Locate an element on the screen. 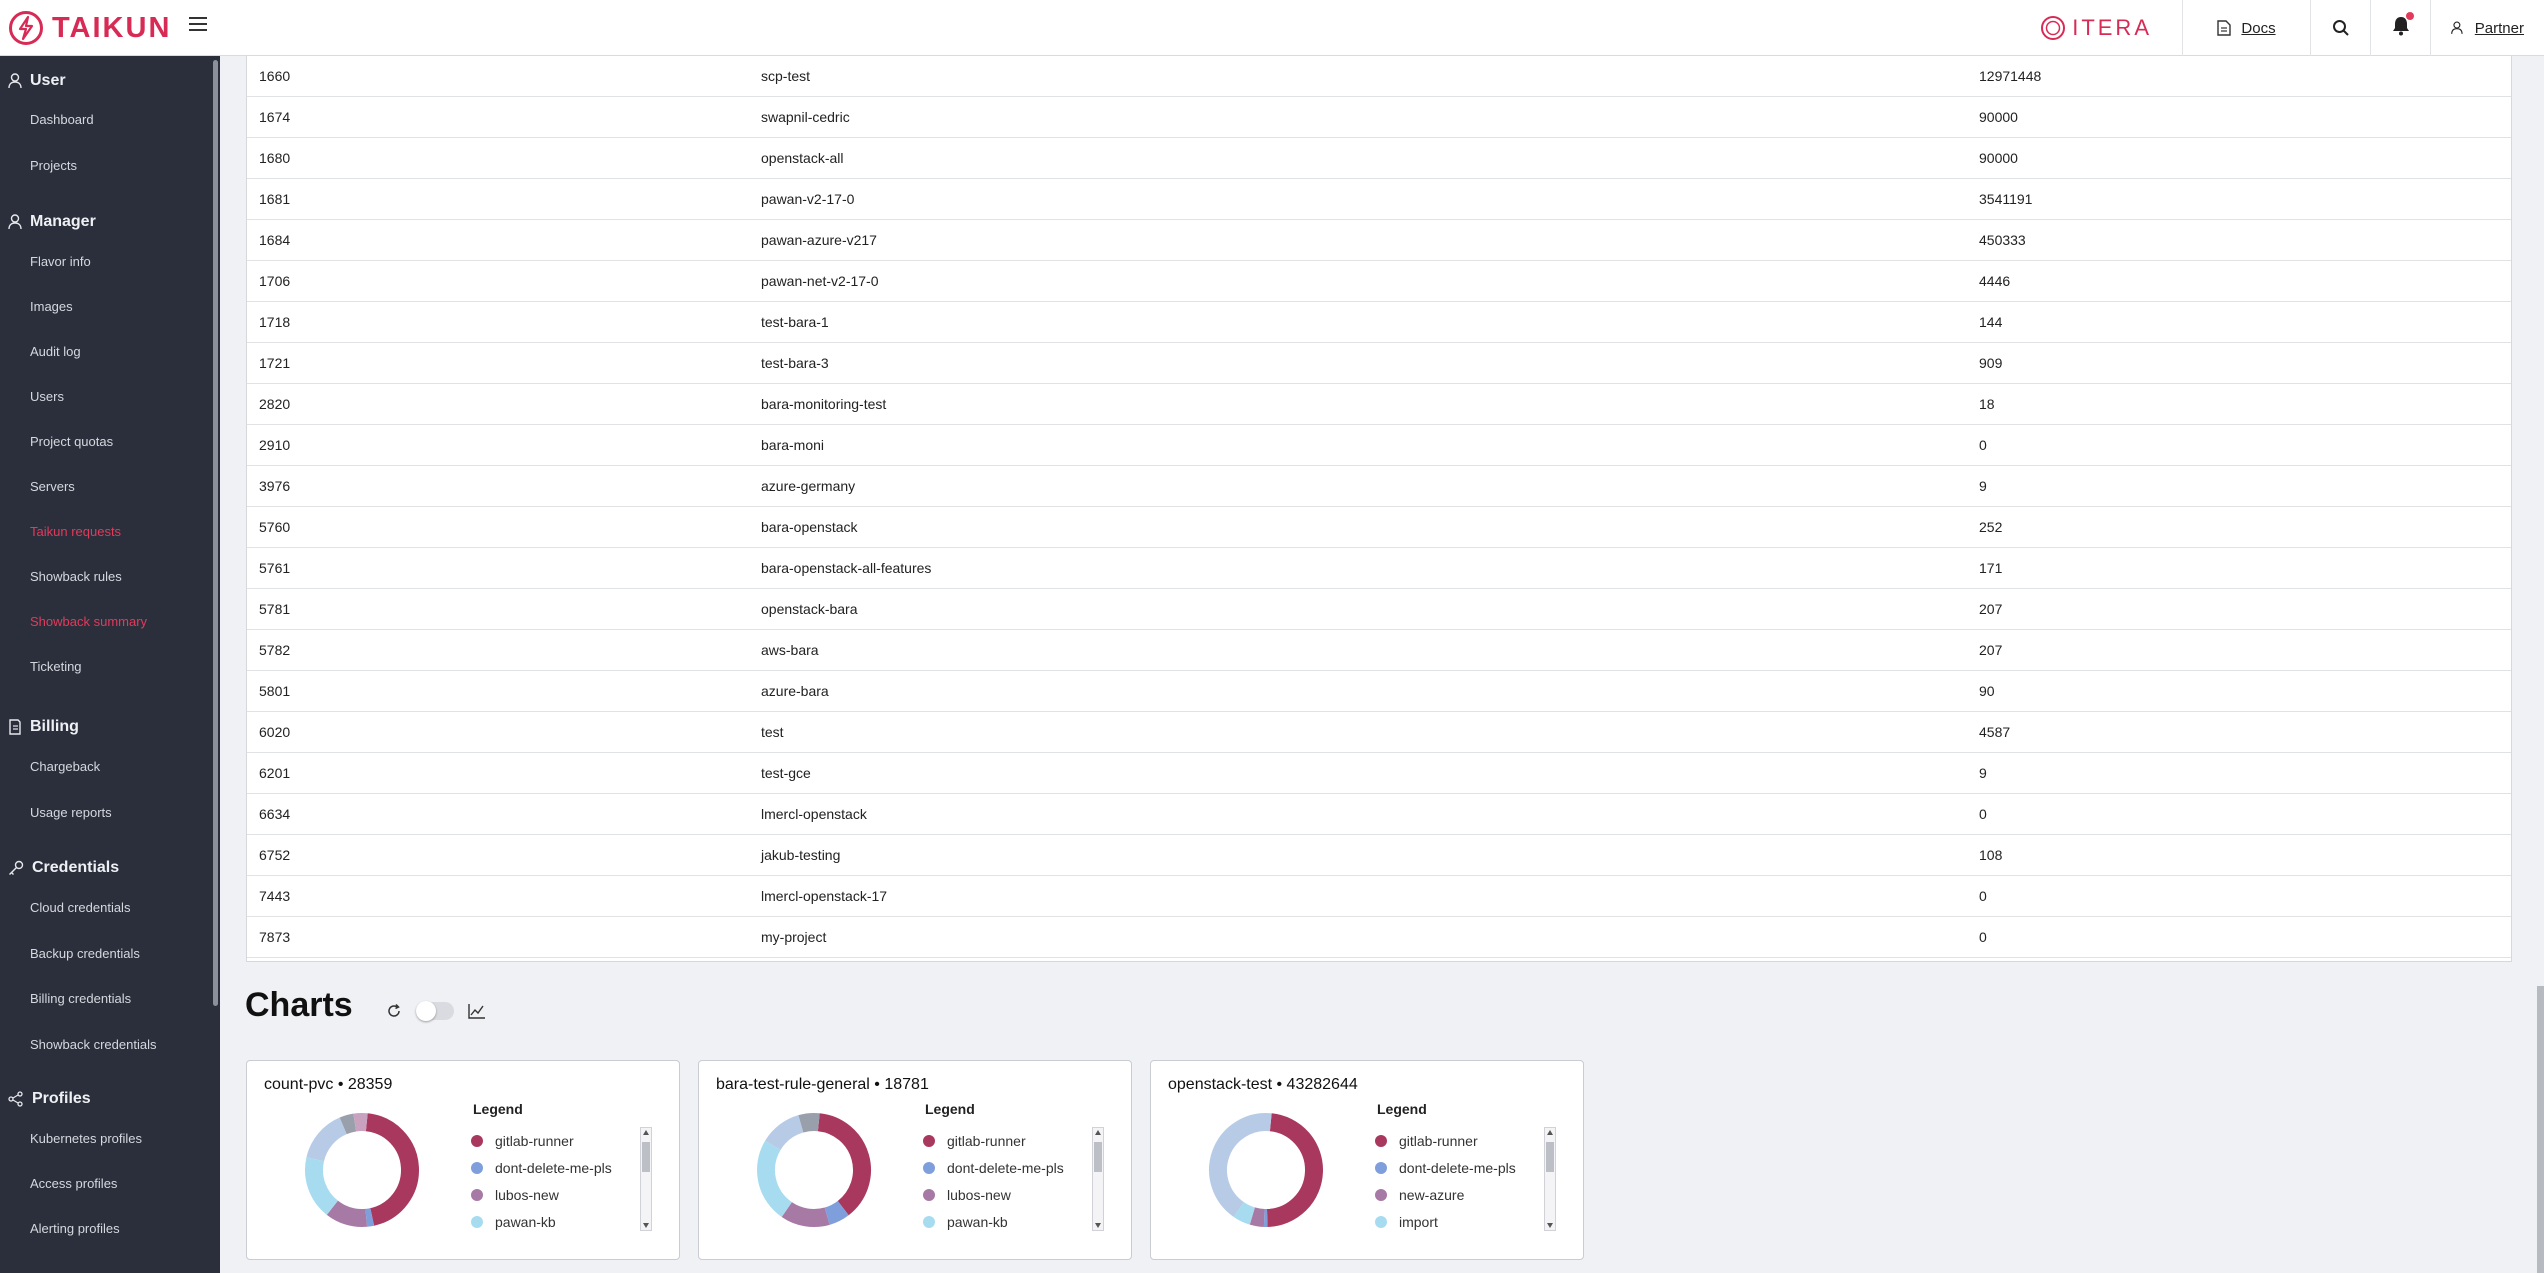  table-row: 7443 lmercl-openstack-17 0 is located at coordinates (1379, 896).